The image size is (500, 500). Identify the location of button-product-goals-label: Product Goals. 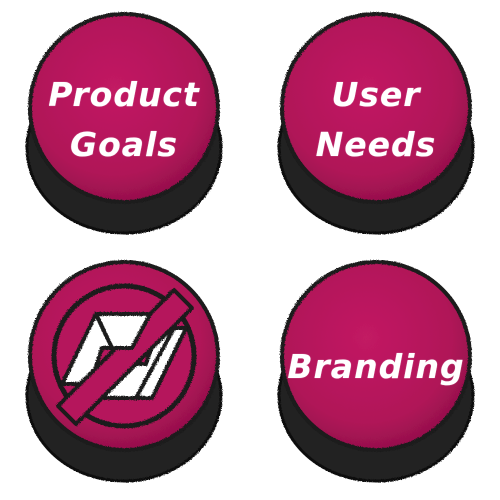
(124, 119).